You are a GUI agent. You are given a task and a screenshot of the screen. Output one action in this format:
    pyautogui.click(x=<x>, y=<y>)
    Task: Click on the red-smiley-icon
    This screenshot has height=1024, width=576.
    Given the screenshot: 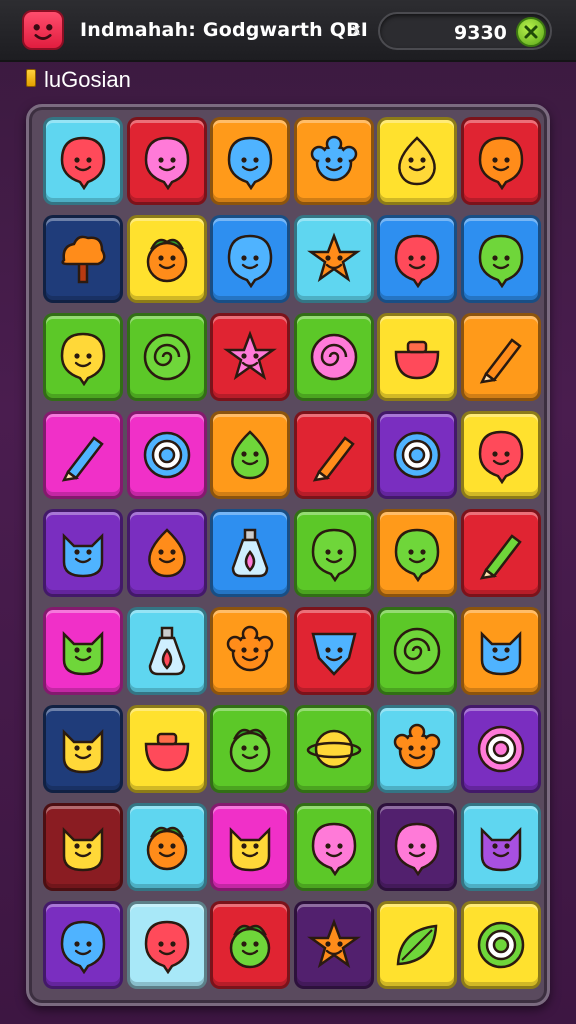 What is the action you would take?
    pyautogui.click(x=43, y=30)
    